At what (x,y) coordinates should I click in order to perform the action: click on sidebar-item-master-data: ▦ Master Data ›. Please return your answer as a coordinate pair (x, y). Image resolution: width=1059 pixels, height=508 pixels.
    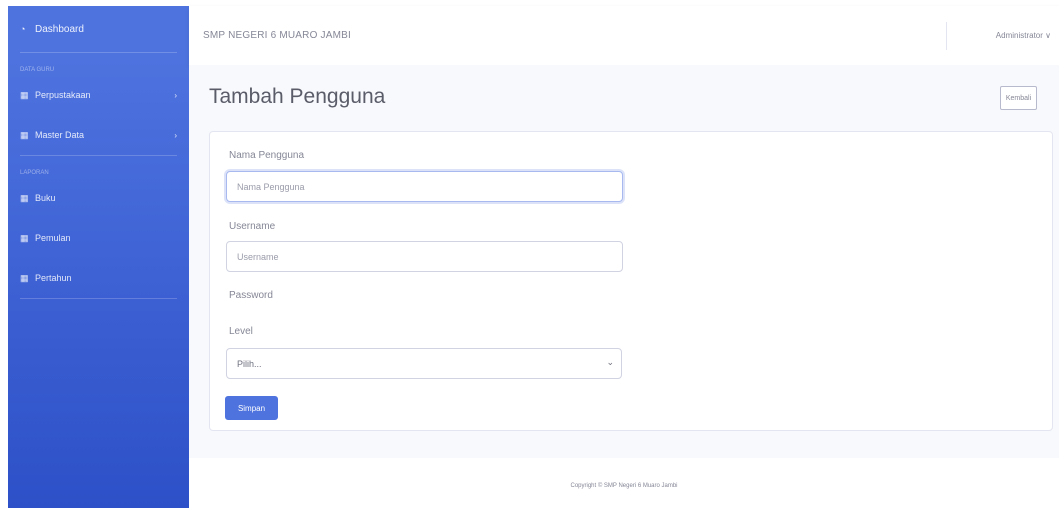
    Looking at the image, I should click on (98, 135).